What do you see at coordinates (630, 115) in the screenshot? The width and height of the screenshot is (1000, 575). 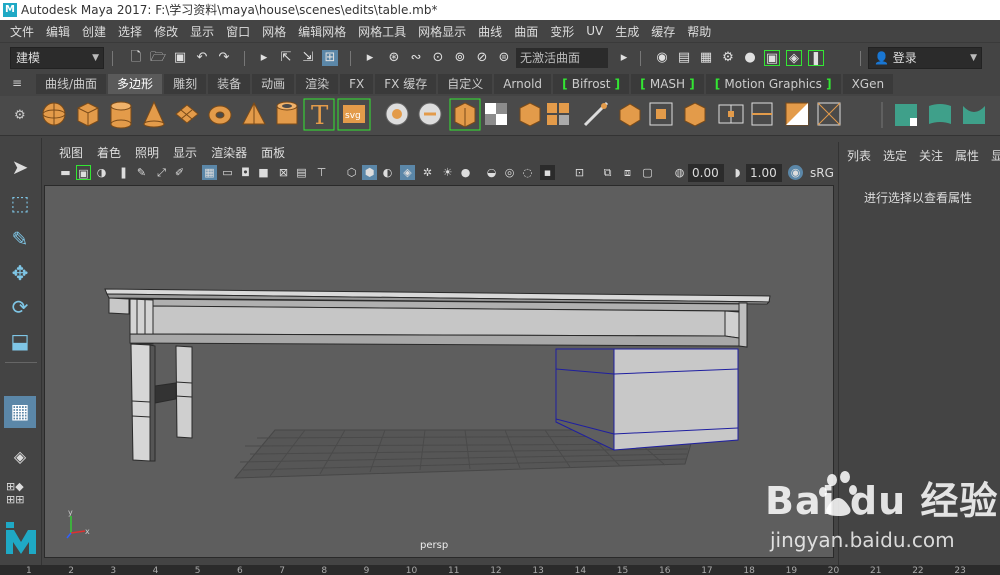 I see `extrude-icon` at bounding box center [630, 115].